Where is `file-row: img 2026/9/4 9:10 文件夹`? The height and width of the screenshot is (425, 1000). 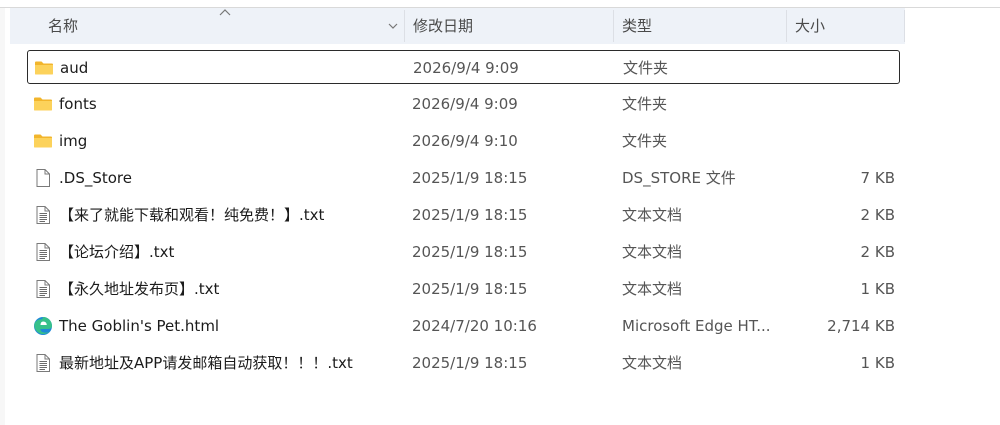
file-row: img 2026/9/4 9:10 文件夹 is located at coordinates (463, 141).